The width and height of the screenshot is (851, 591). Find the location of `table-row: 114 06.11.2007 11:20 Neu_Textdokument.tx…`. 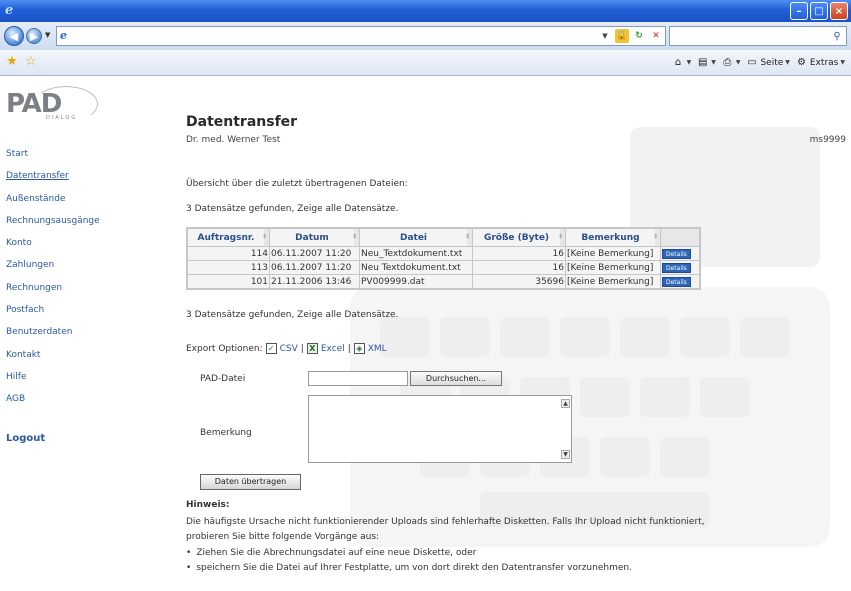

table-row: 114 06.11.2007 11:20 Neu_Textdokument.tx… is located at coordinates (443, 253).